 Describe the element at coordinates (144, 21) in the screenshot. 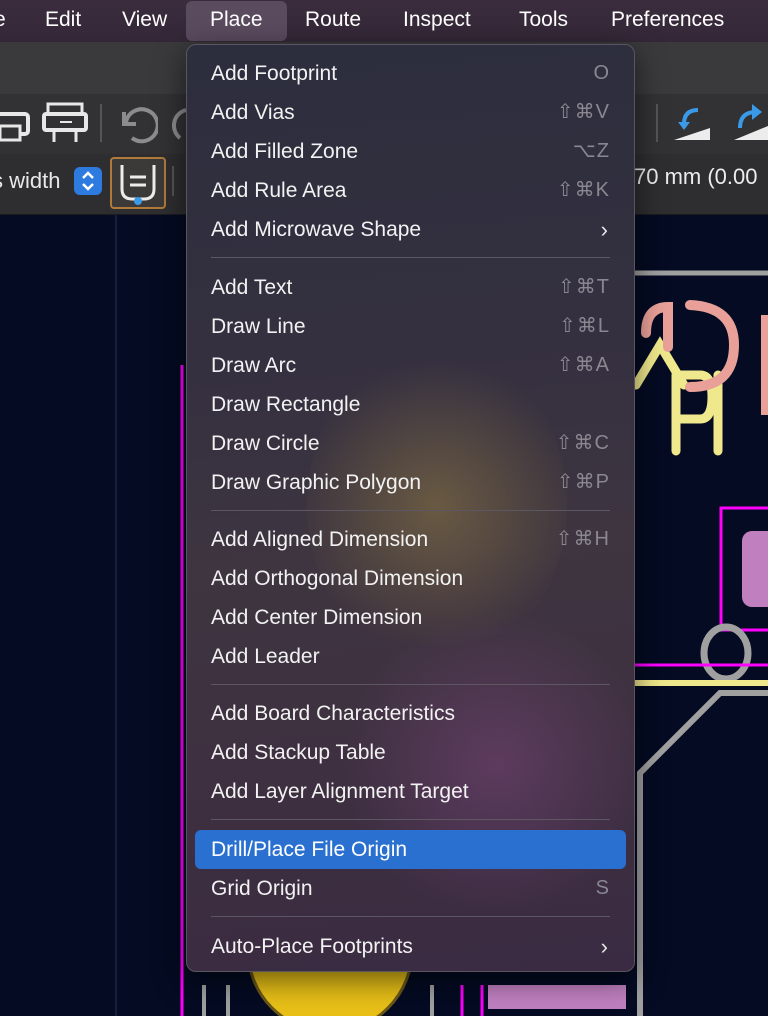

I see `menu-view: View` at that location.